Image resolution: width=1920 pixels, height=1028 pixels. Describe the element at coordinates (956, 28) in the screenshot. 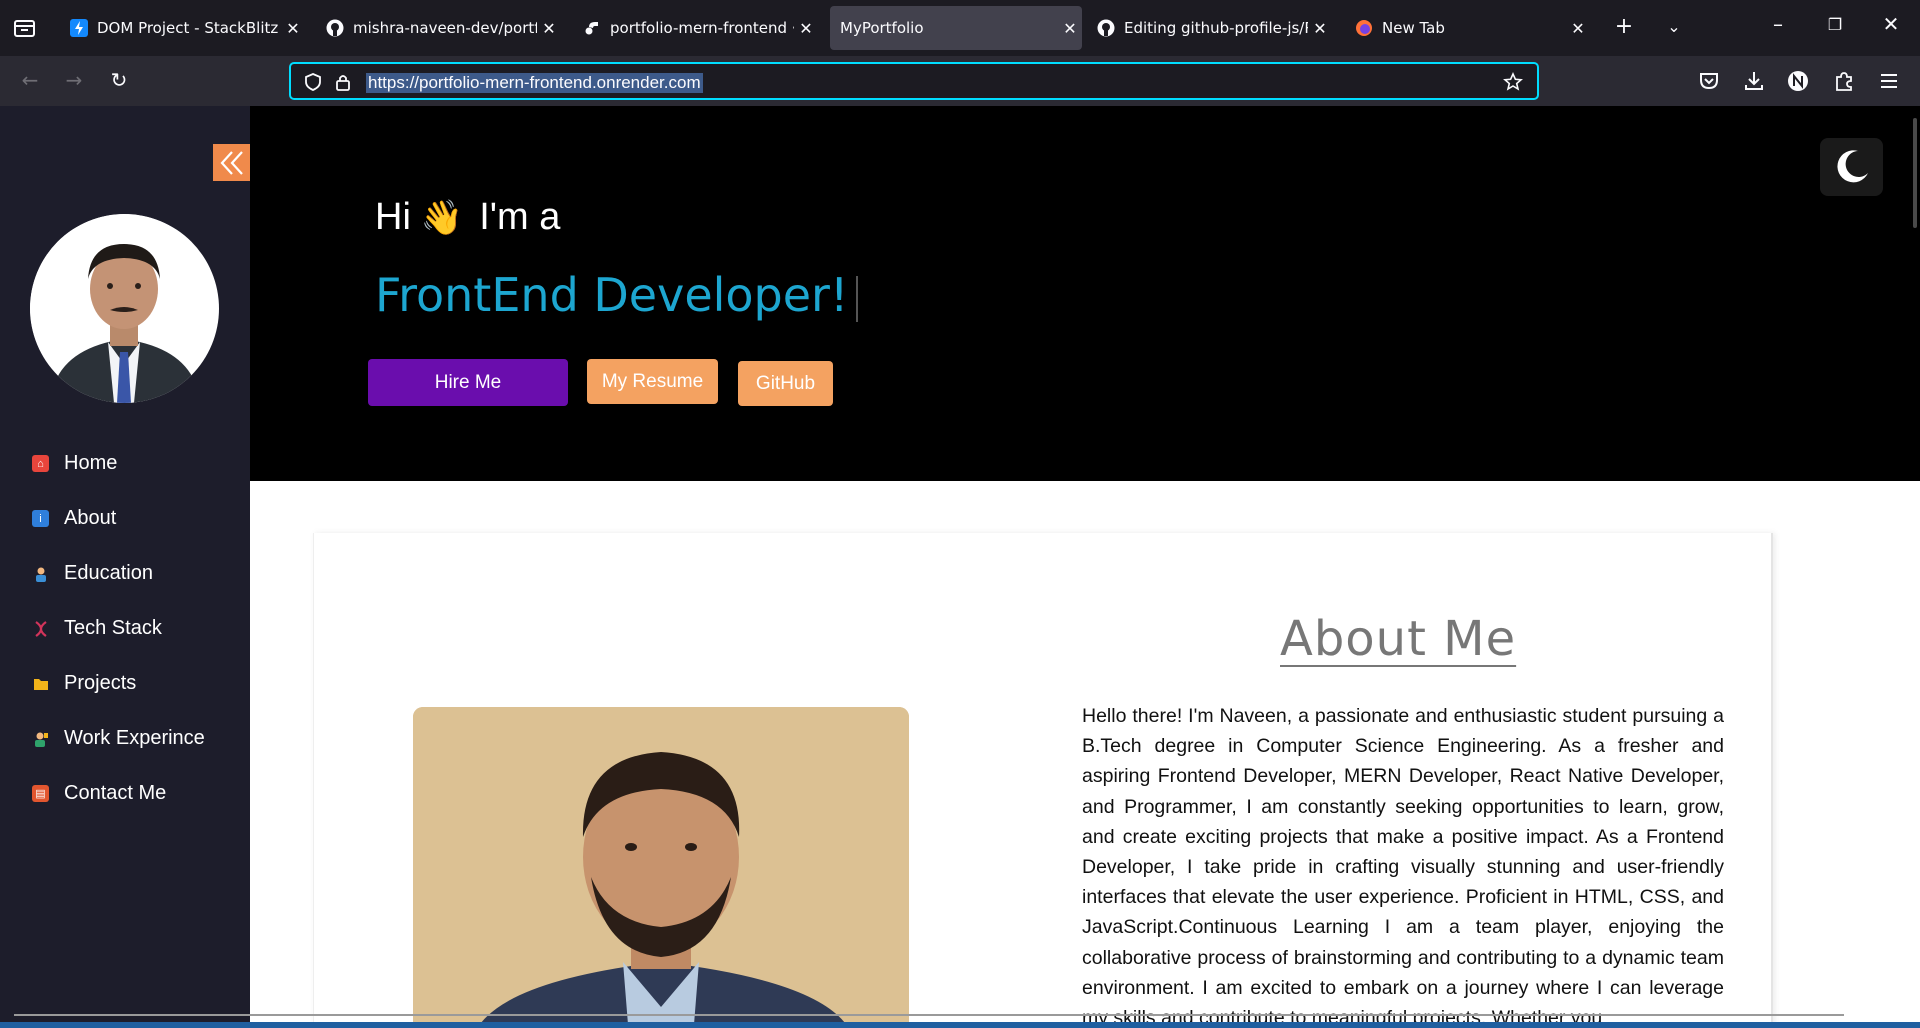

I see `tab-myportfolio: MyPortfolio ✕` at that location.